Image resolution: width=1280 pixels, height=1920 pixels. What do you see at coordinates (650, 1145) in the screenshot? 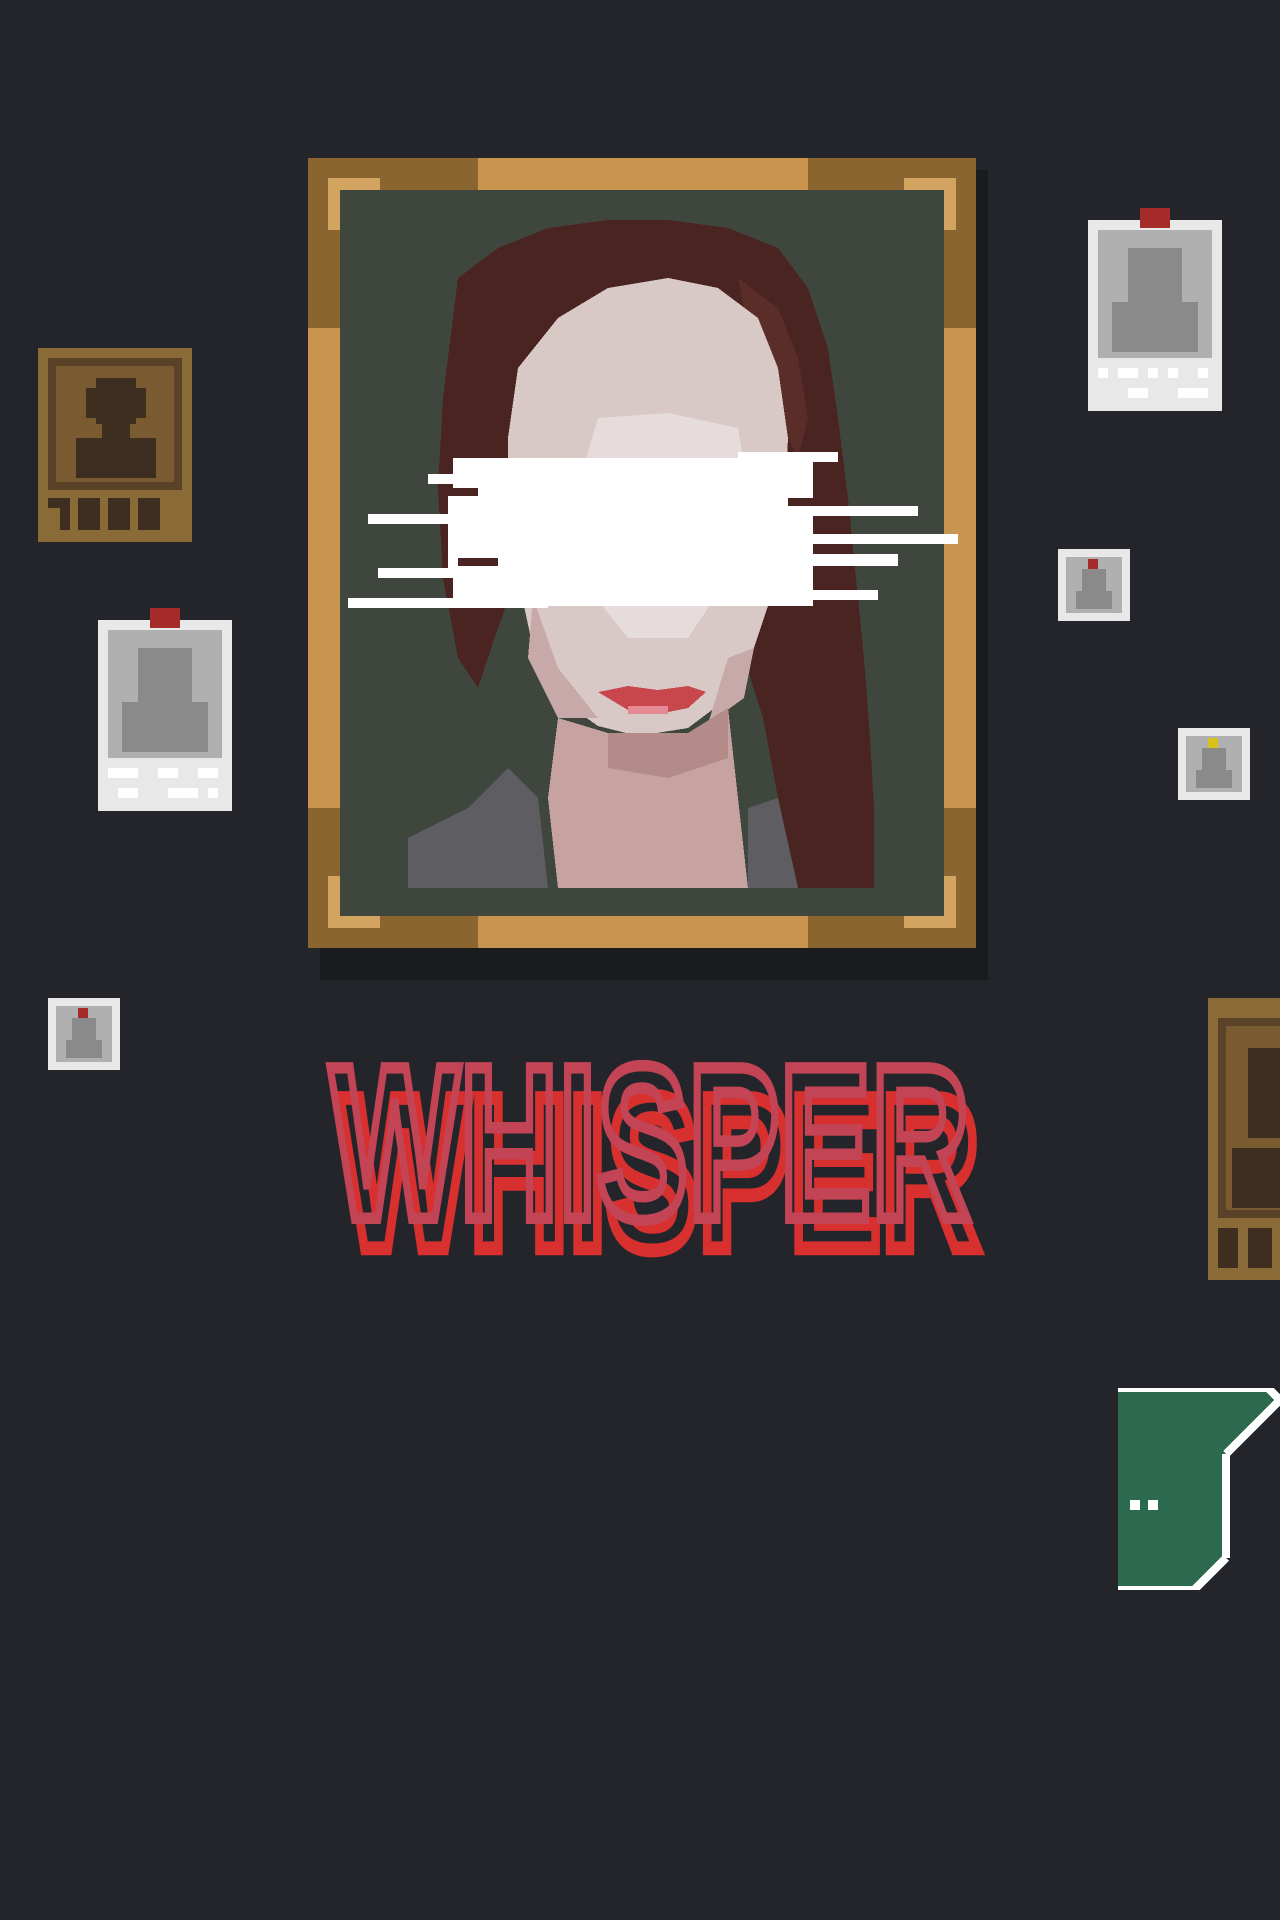
I see `logo-text-face: WHISPER` at bounding box center [650, 1145].